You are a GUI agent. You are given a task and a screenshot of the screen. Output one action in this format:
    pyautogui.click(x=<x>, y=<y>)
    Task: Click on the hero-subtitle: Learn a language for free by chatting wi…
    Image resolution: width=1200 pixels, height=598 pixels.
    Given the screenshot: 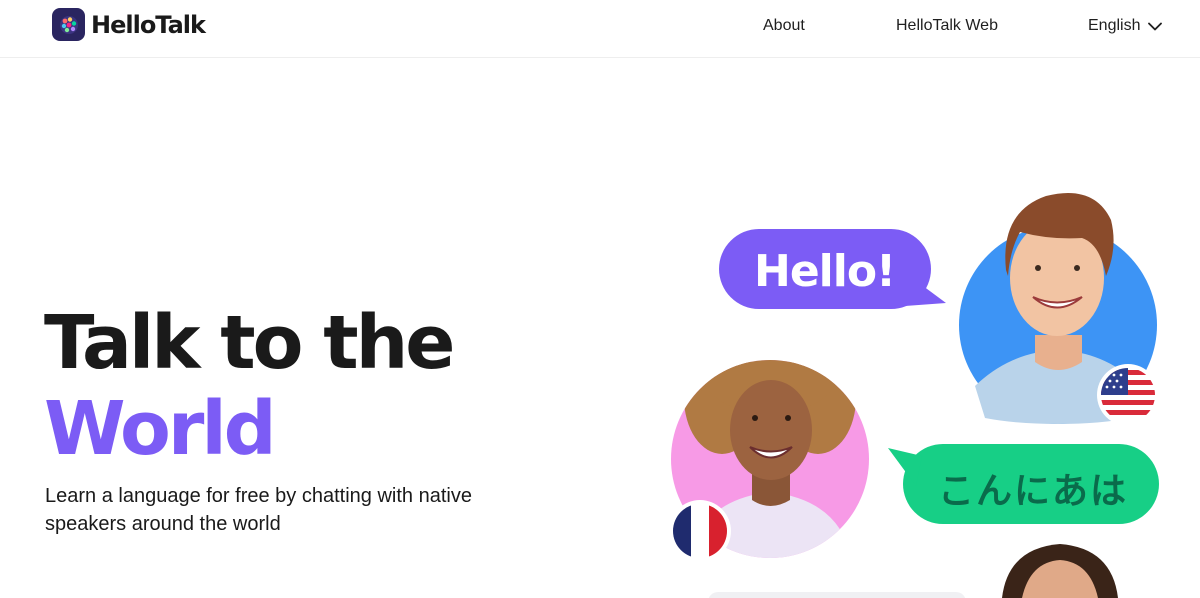 What is the action you would take?
    pyautogui.click(x=258, y=510)
    